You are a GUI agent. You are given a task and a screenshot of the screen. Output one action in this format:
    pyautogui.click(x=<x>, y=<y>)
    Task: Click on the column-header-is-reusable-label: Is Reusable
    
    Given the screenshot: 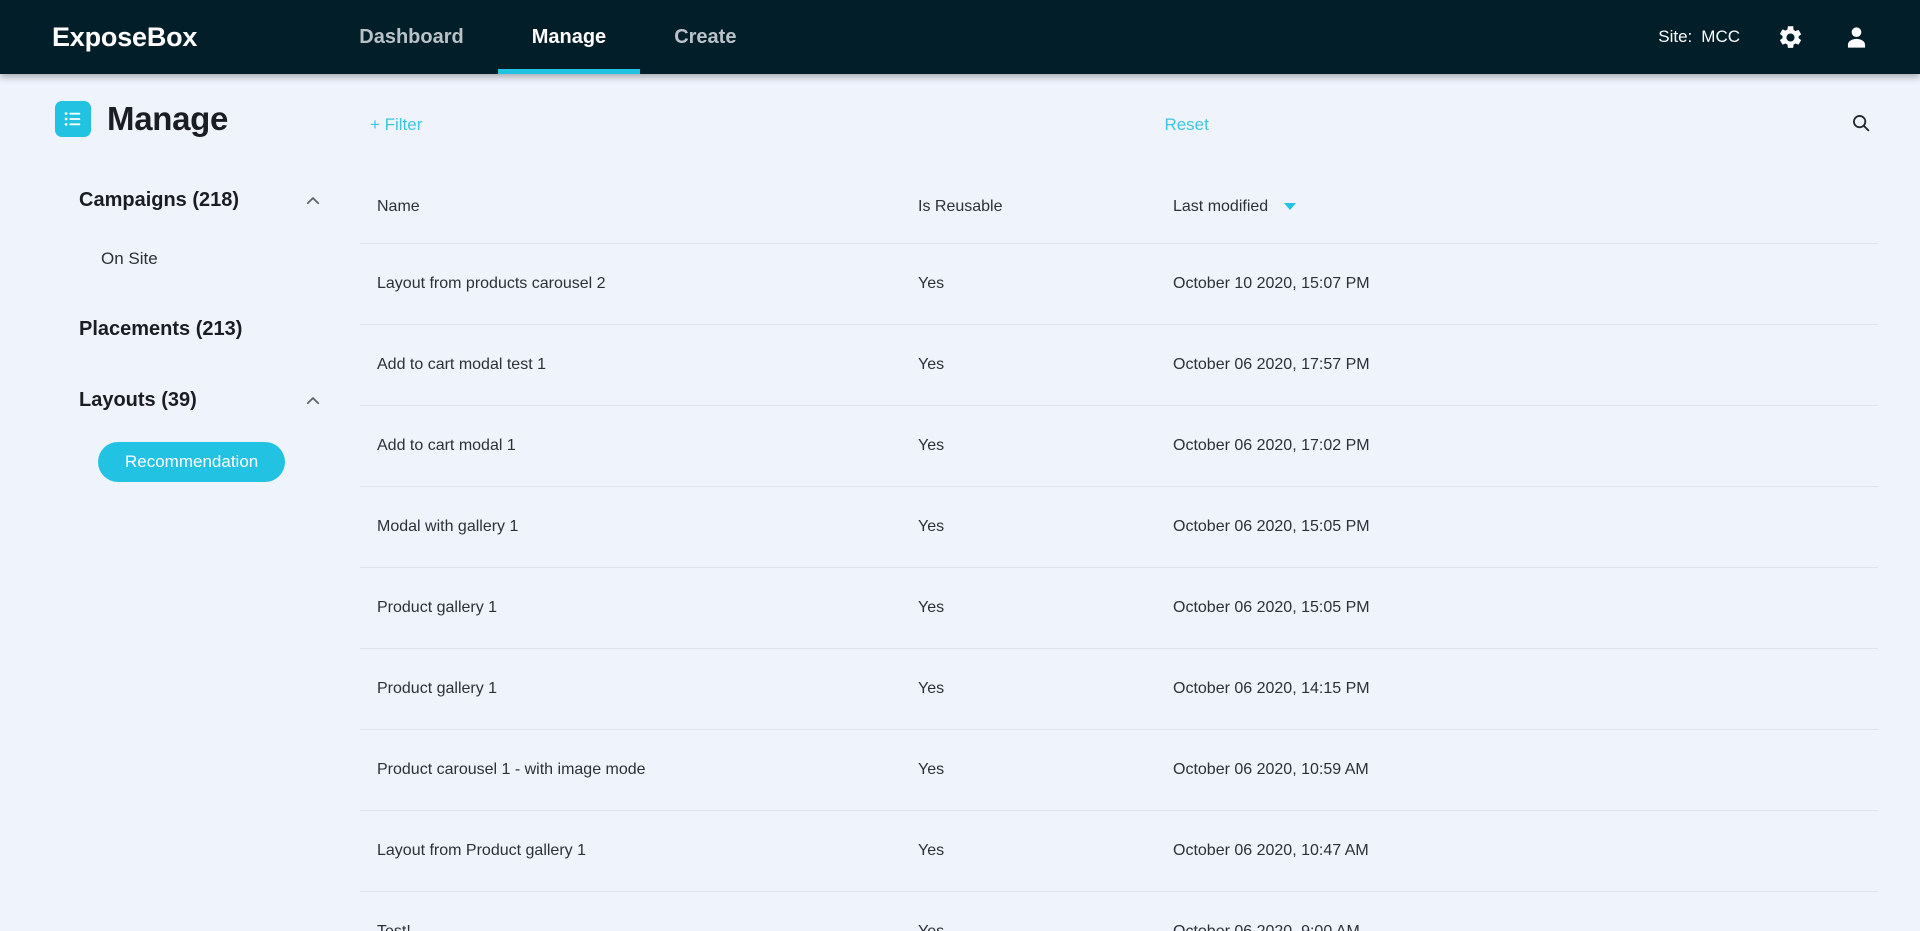 What is the action you would take?
    pyautogui.click(x=960, y=206)
    